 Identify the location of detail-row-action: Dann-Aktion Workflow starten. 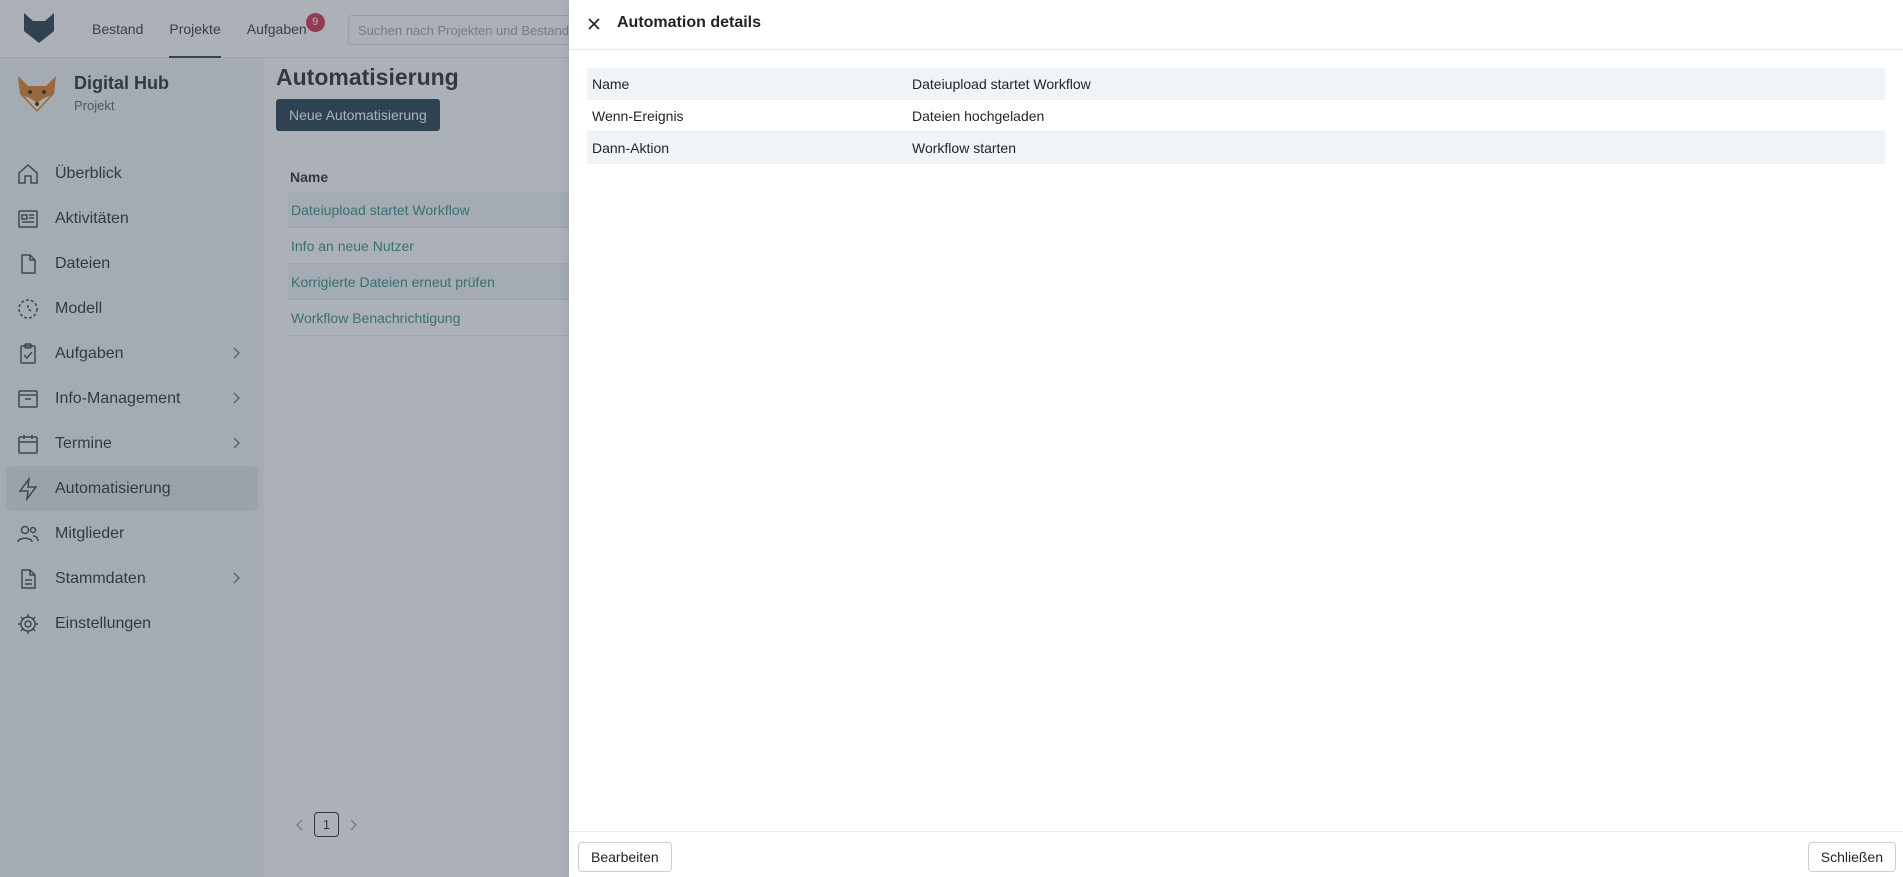
(1236, 148).